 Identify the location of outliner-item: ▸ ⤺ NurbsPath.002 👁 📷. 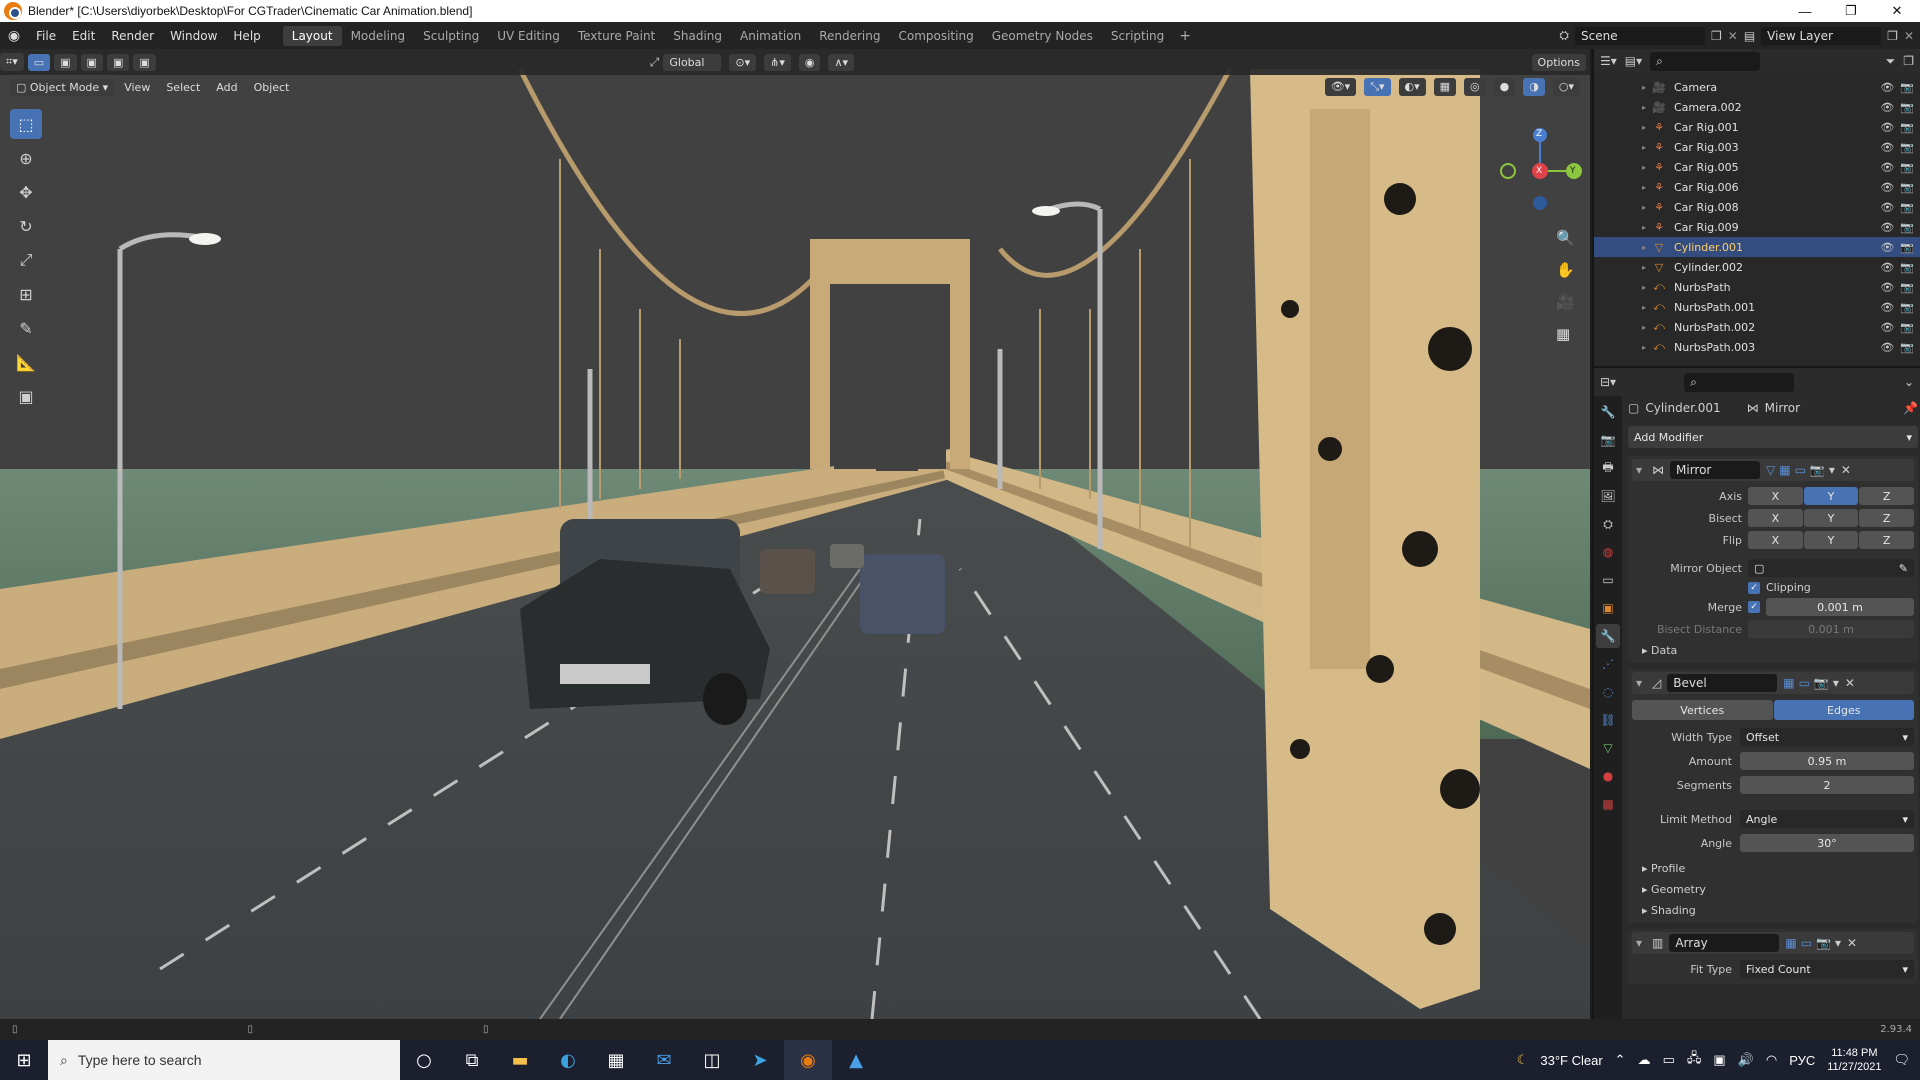
(1757, 327).